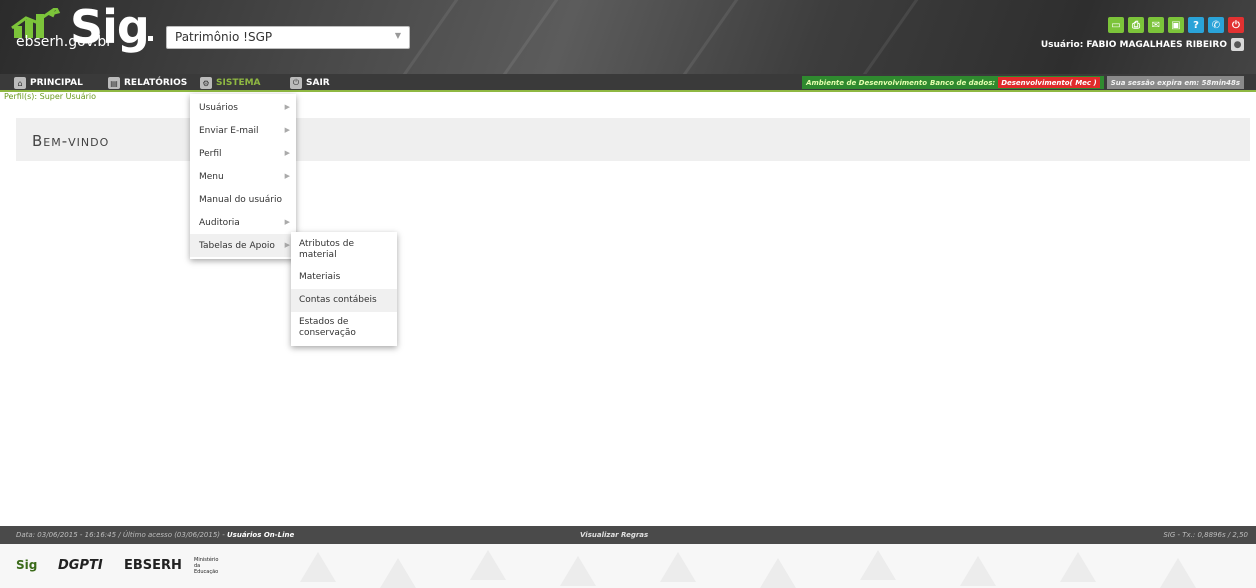 This screenshot has width=1256, height=588. What do you see at coordinates (71, 141) in the screenshot?
I see `page-title: Bem-vindo` at bounding box center [71, 141].